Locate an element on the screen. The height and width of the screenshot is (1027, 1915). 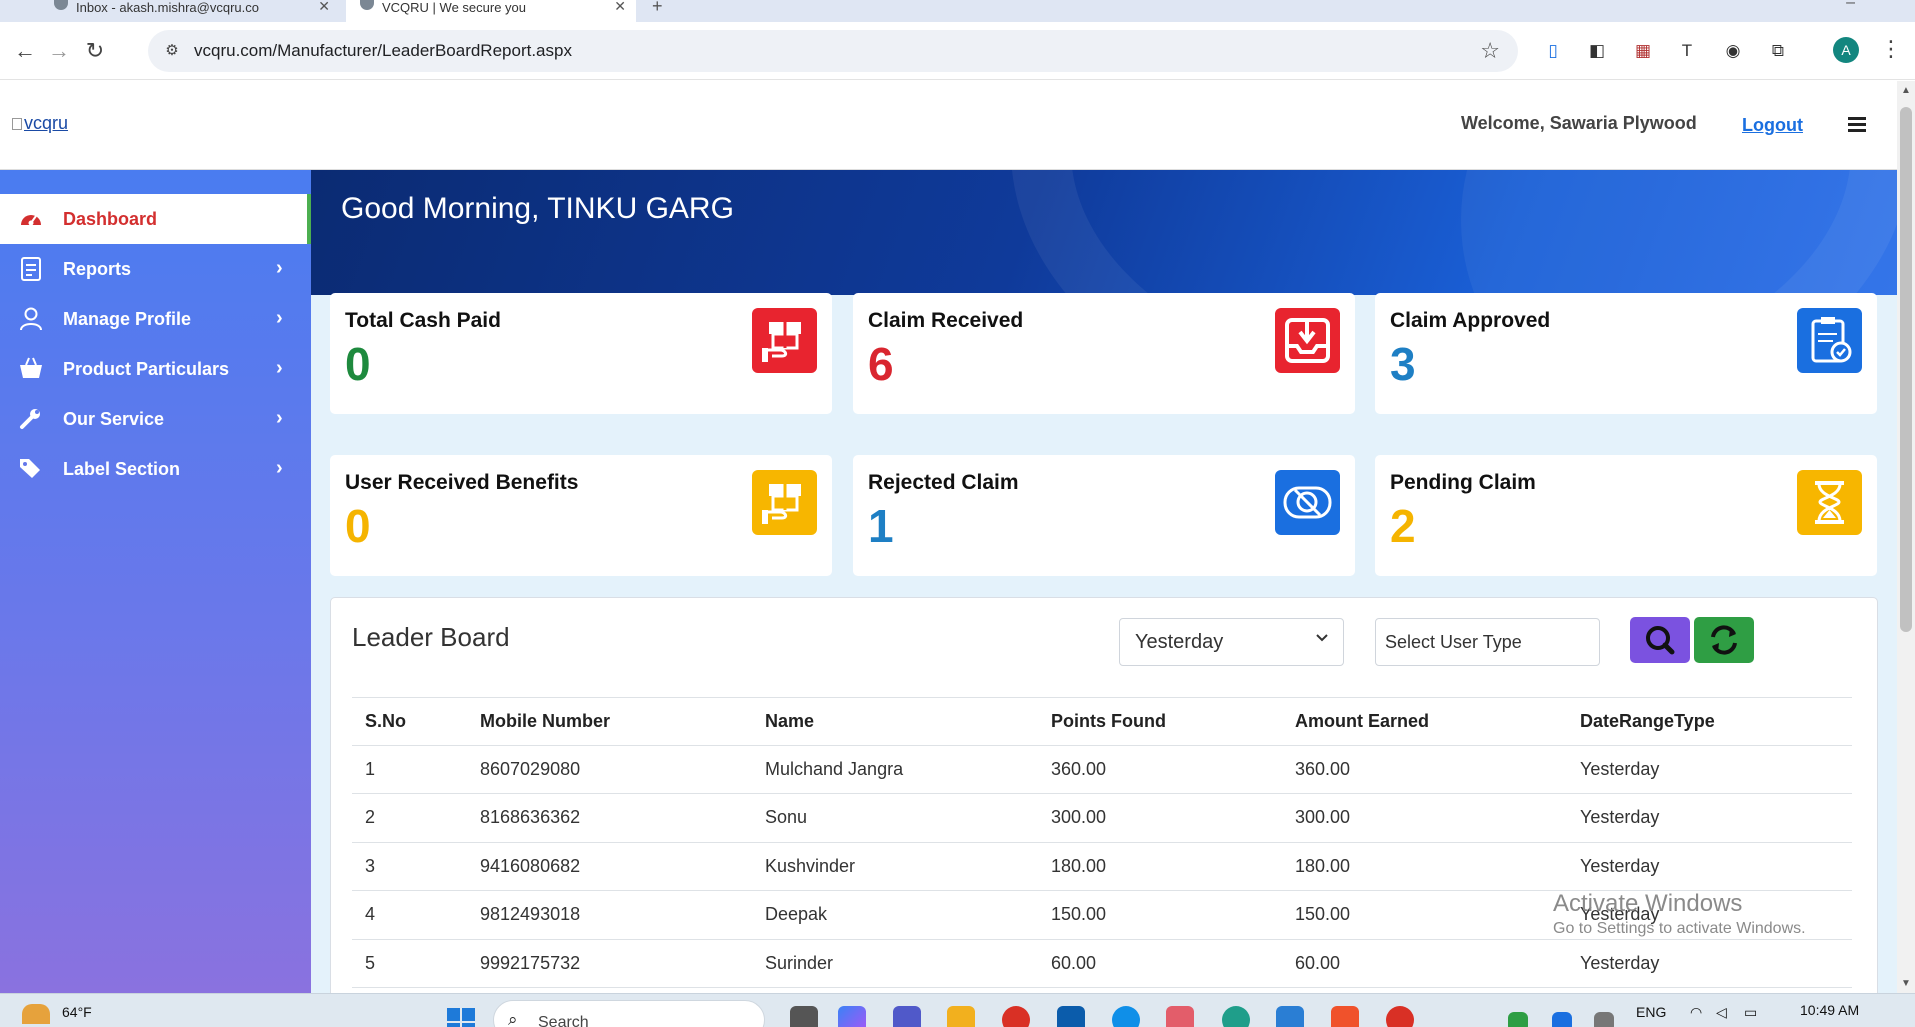
card-value: 6 is located at coordinates (881, 364).